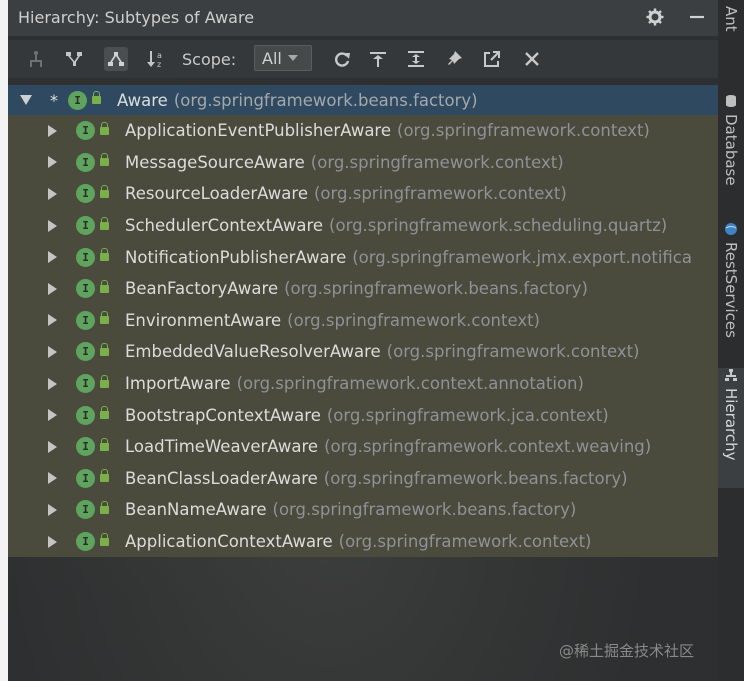  I want to click on node-name: ApplicationEventPublisherAware, so click(258, 131).